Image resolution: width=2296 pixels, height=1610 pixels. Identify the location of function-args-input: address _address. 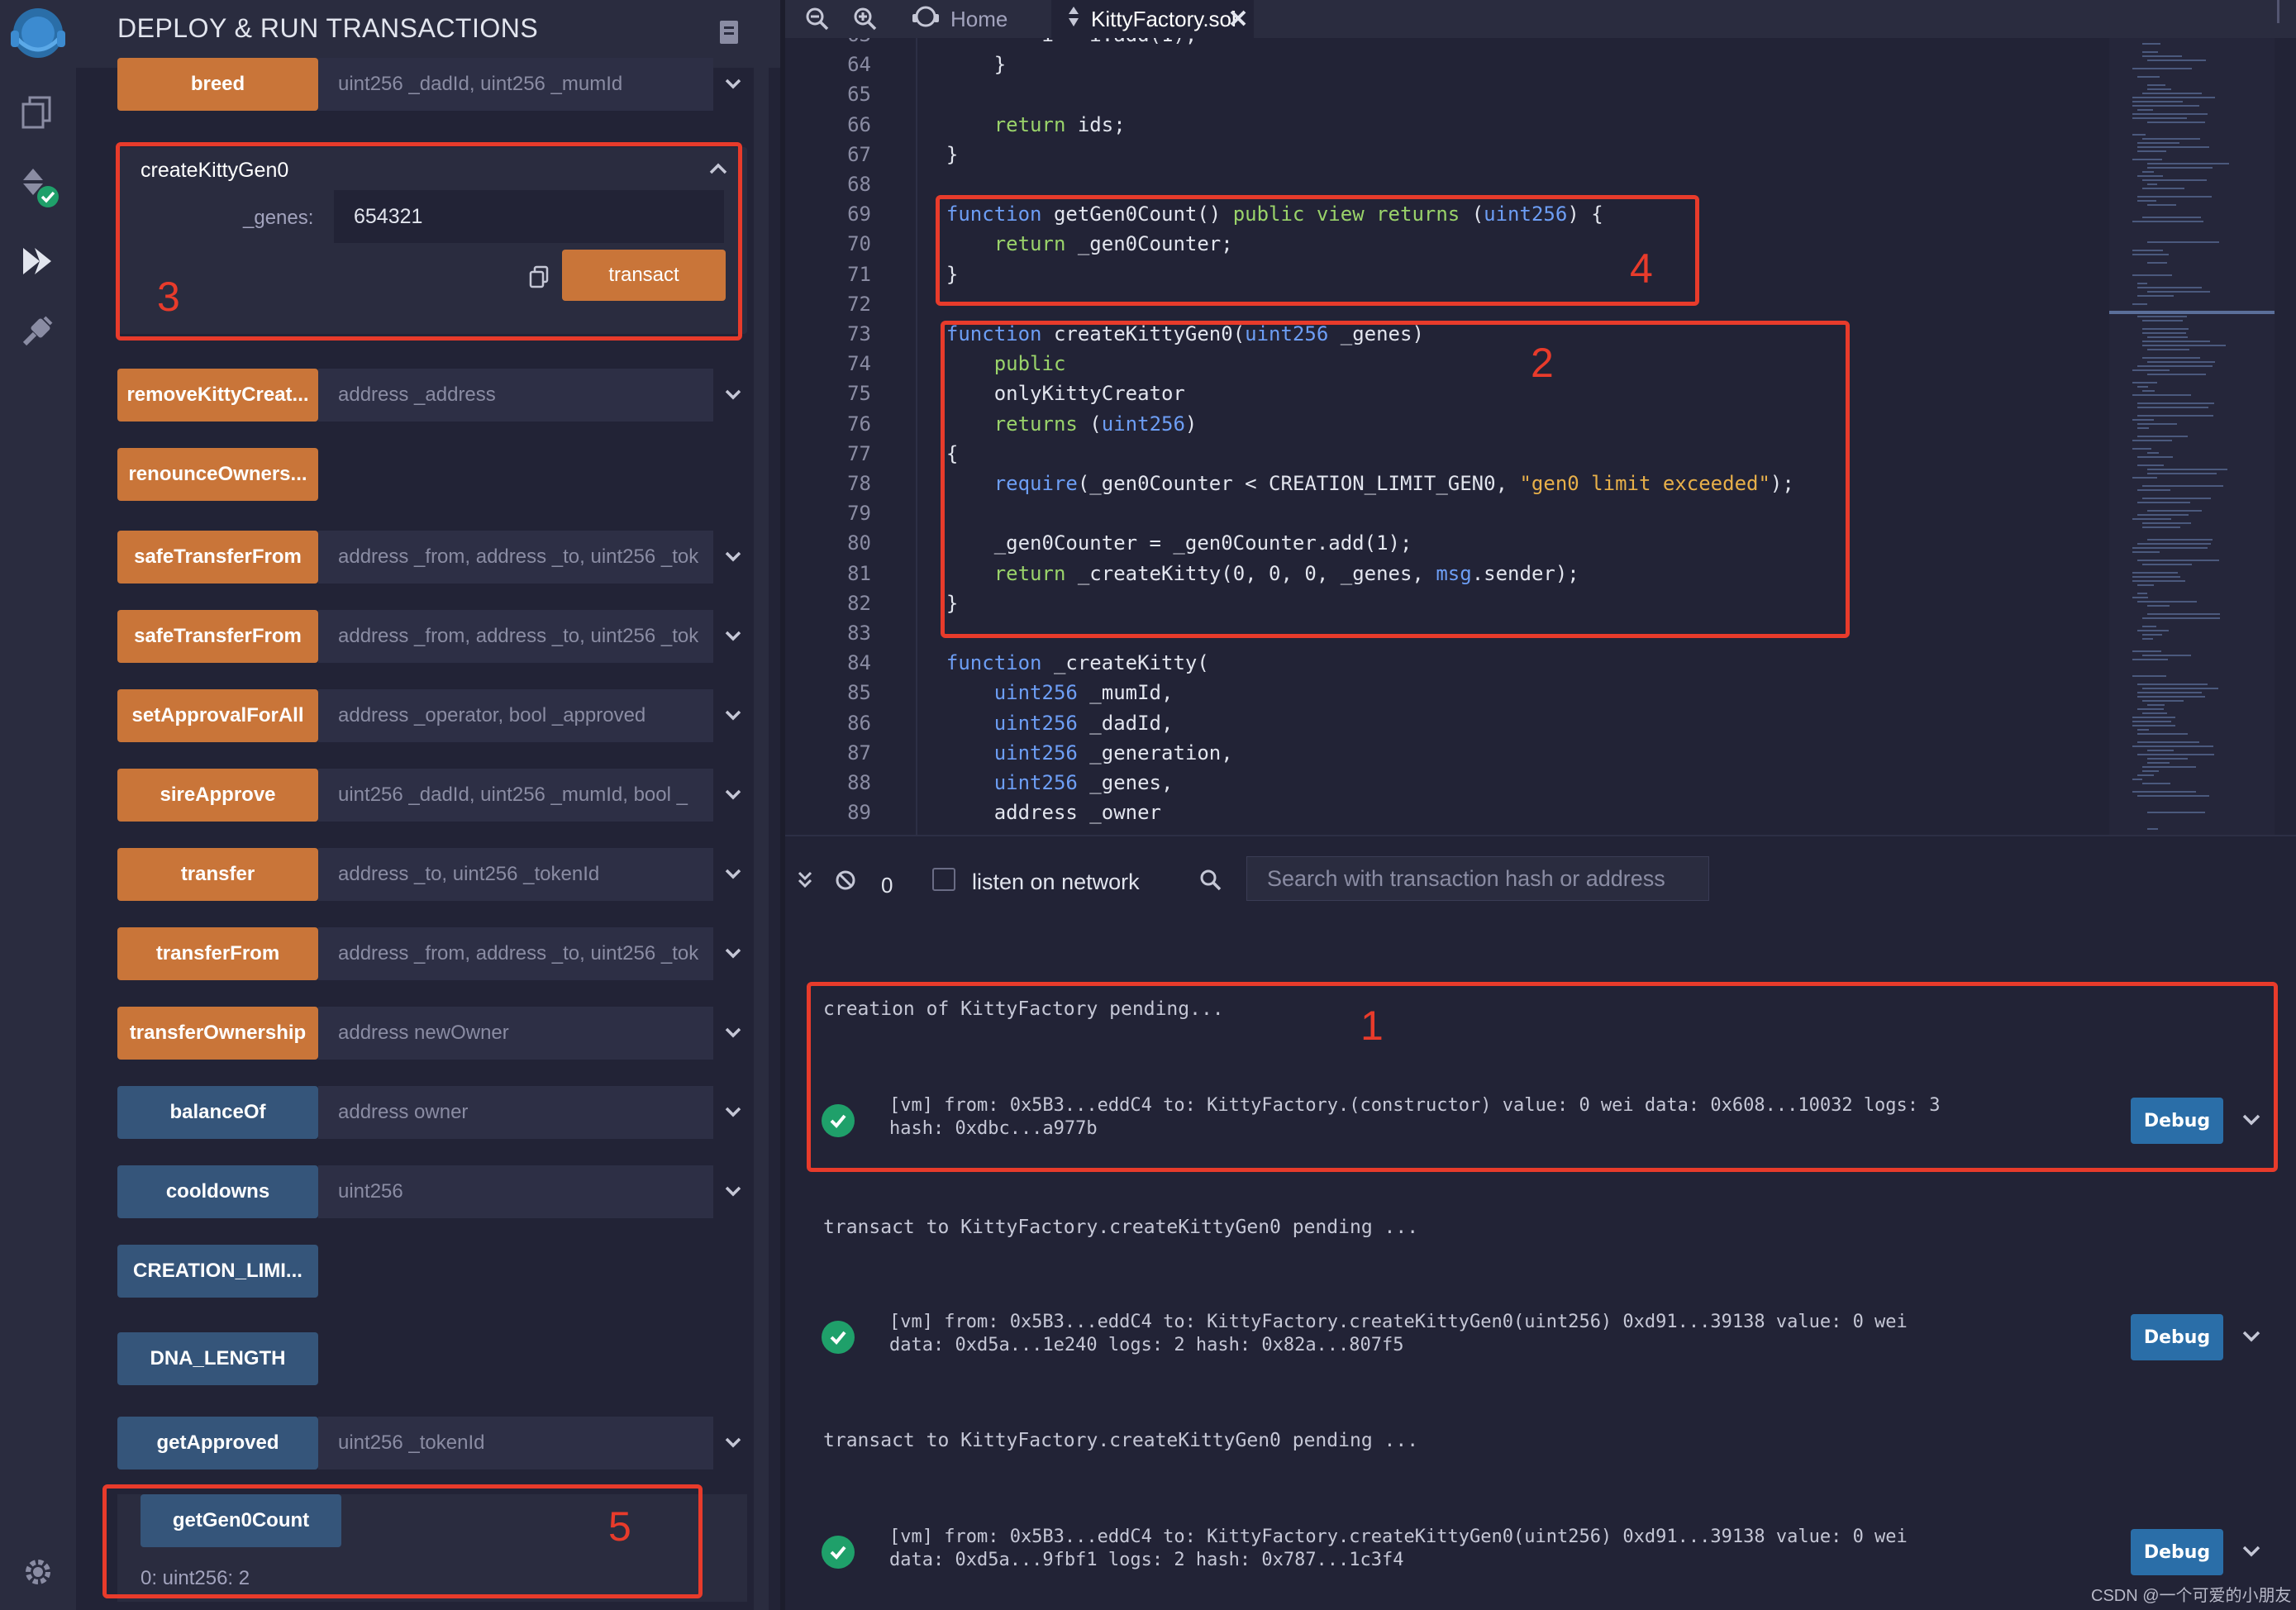
(515, 395).